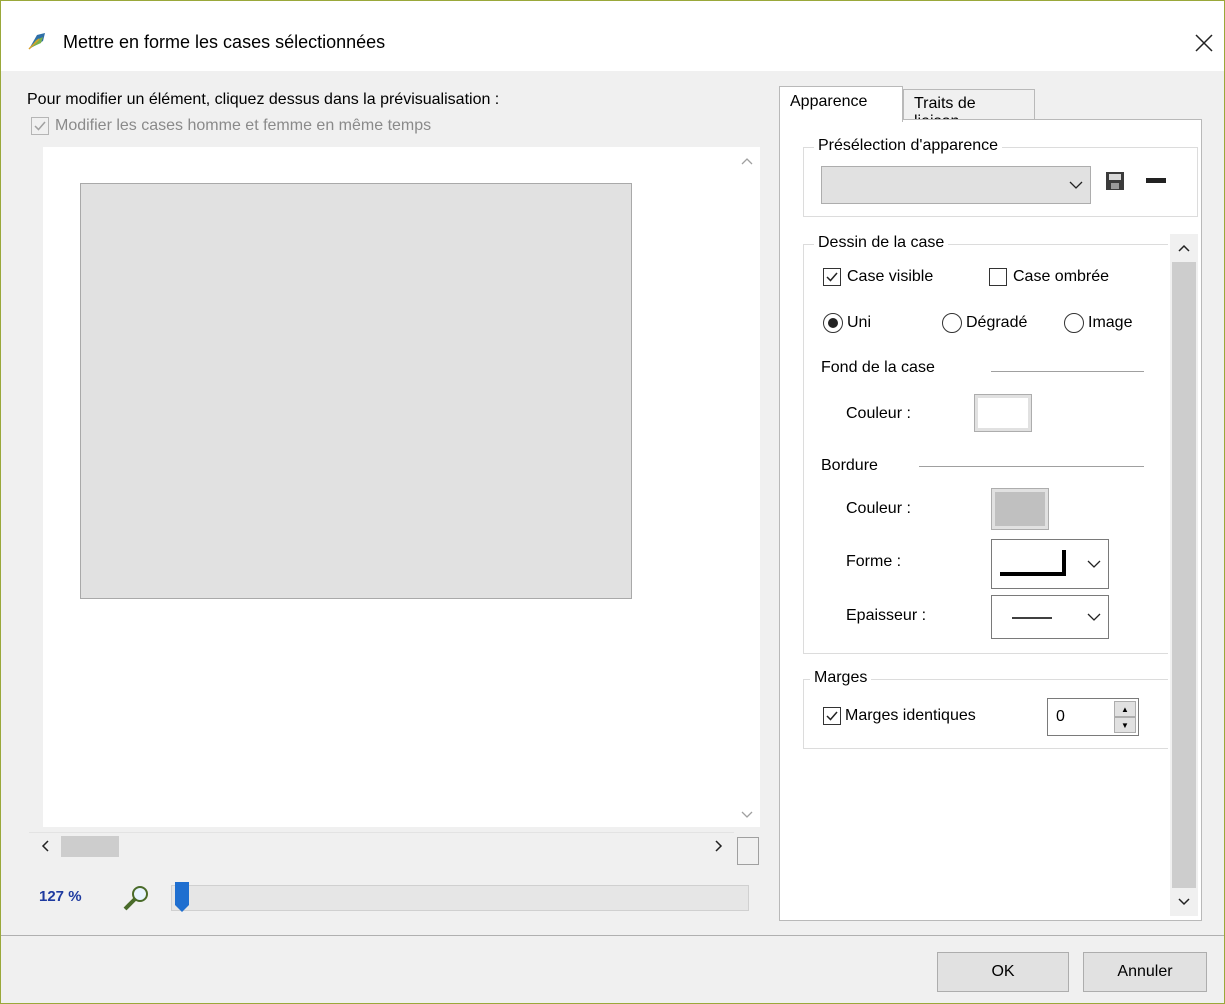  I want to click on bordure-couleur-label: Couleur :, so click(878, 508).